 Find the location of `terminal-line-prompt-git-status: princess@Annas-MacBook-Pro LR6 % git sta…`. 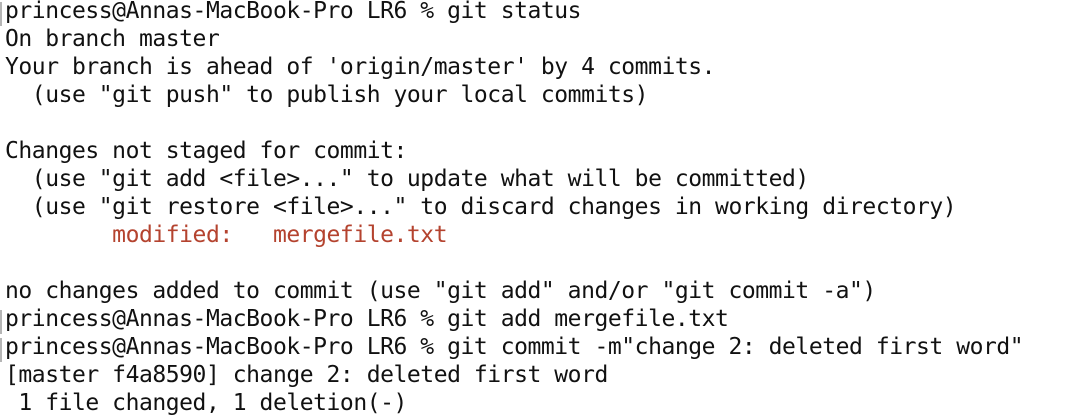

terminal-line-prompt-git-status: princess@Annas-MacBook-Pro LR6 % git sta… is located at coordinates (293, 12).